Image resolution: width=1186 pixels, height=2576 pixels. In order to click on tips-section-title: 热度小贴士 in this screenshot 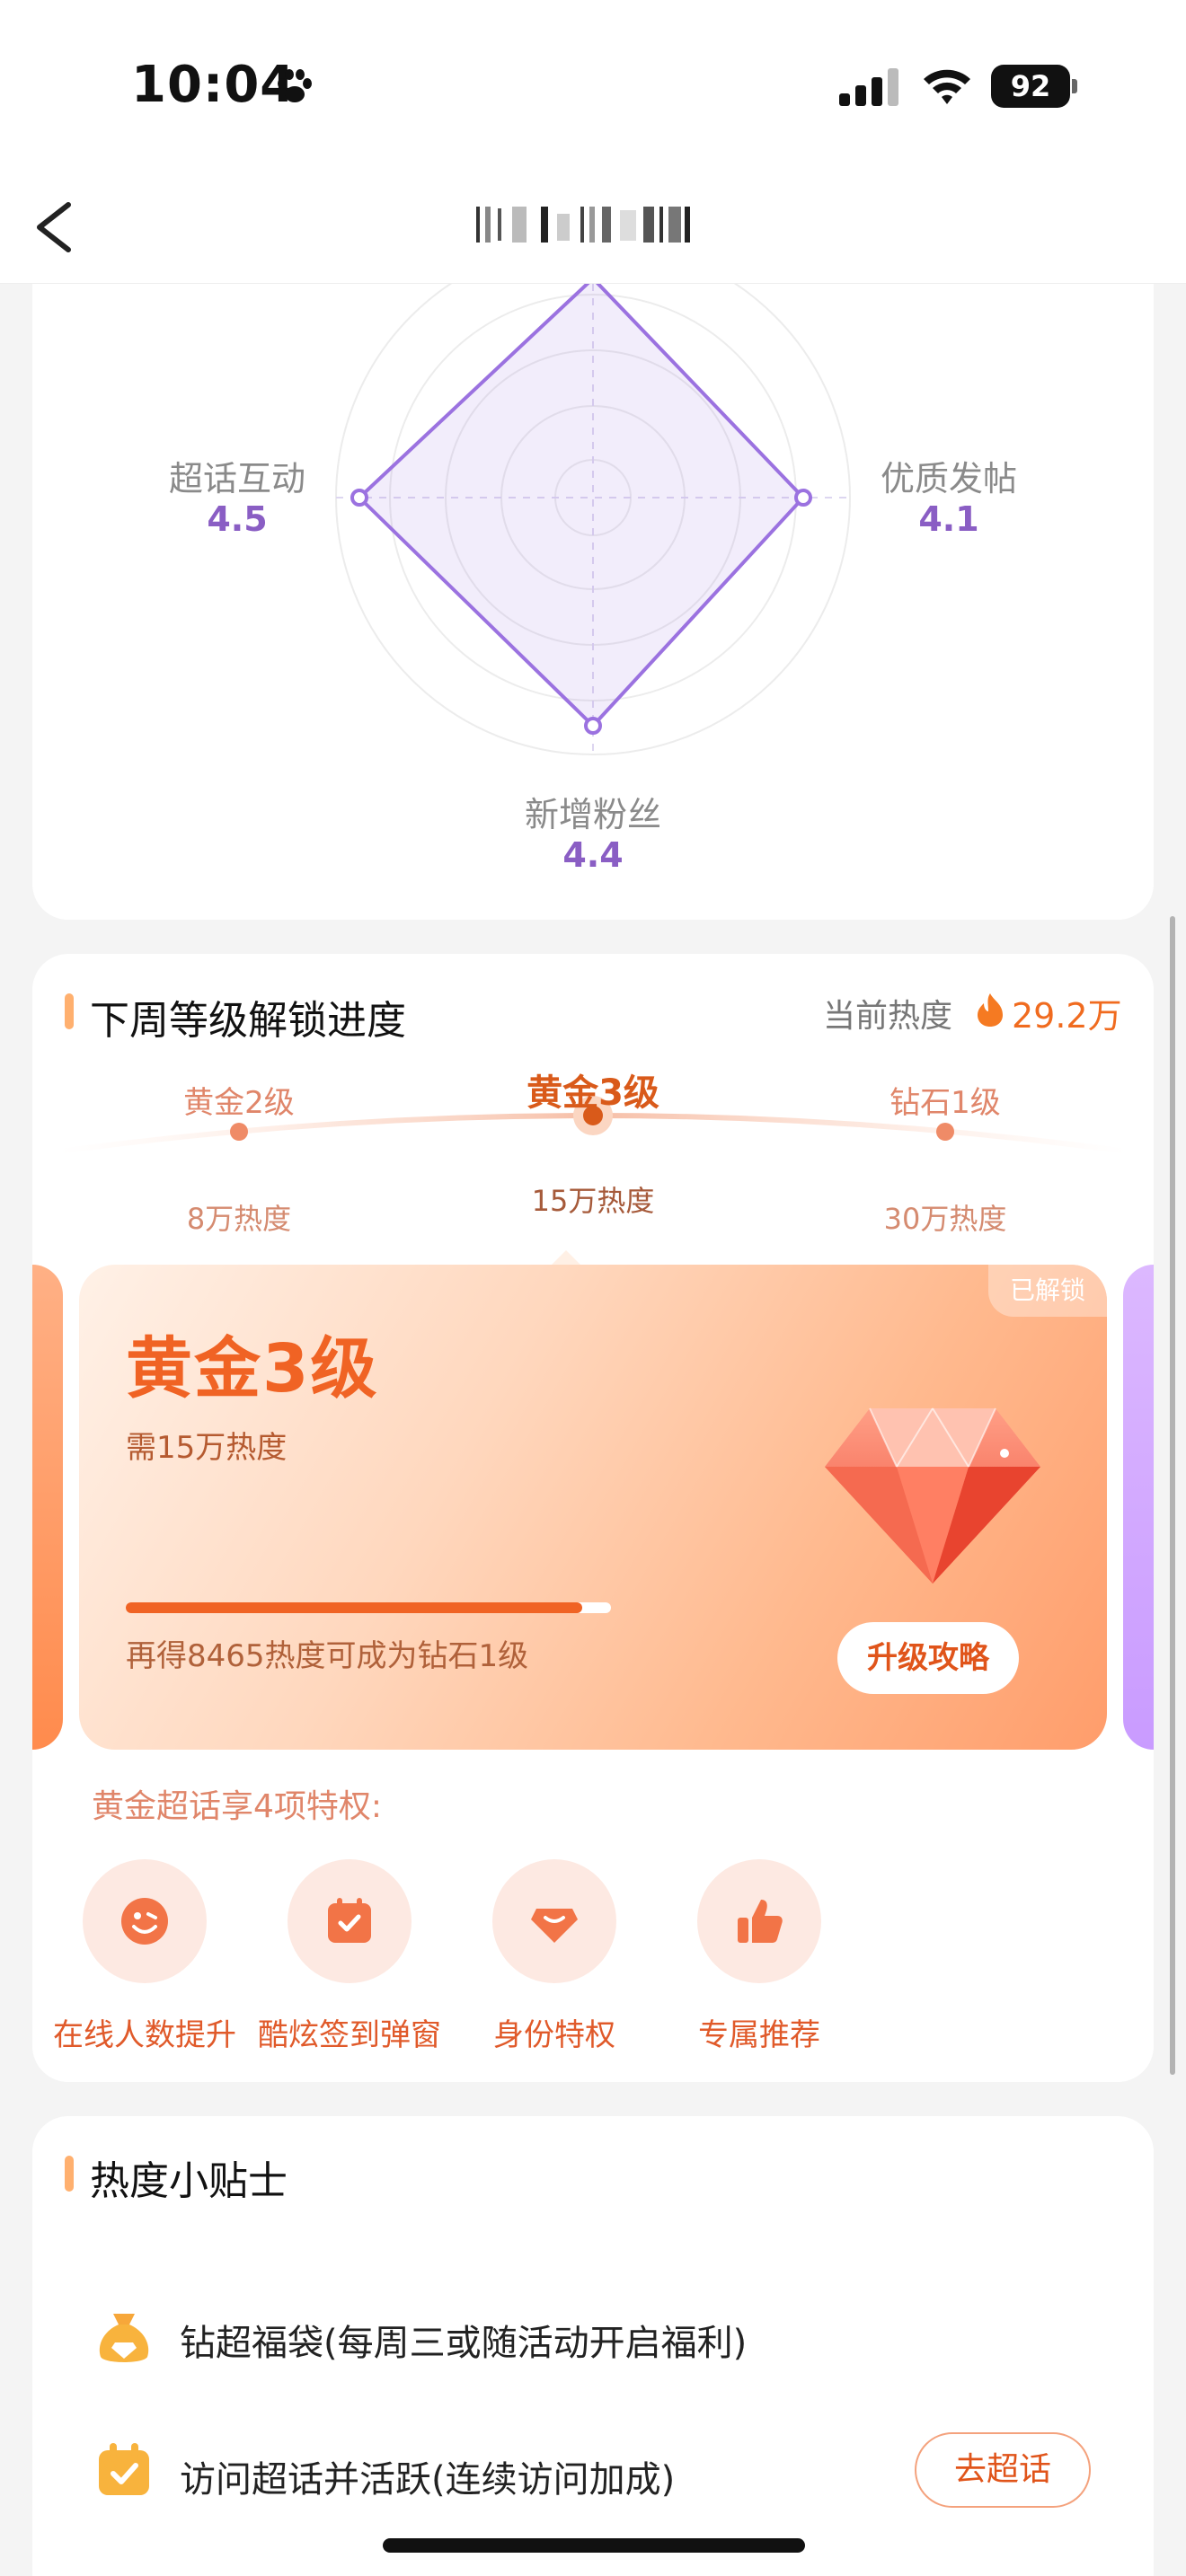, I will do `click(189, 2181)`.